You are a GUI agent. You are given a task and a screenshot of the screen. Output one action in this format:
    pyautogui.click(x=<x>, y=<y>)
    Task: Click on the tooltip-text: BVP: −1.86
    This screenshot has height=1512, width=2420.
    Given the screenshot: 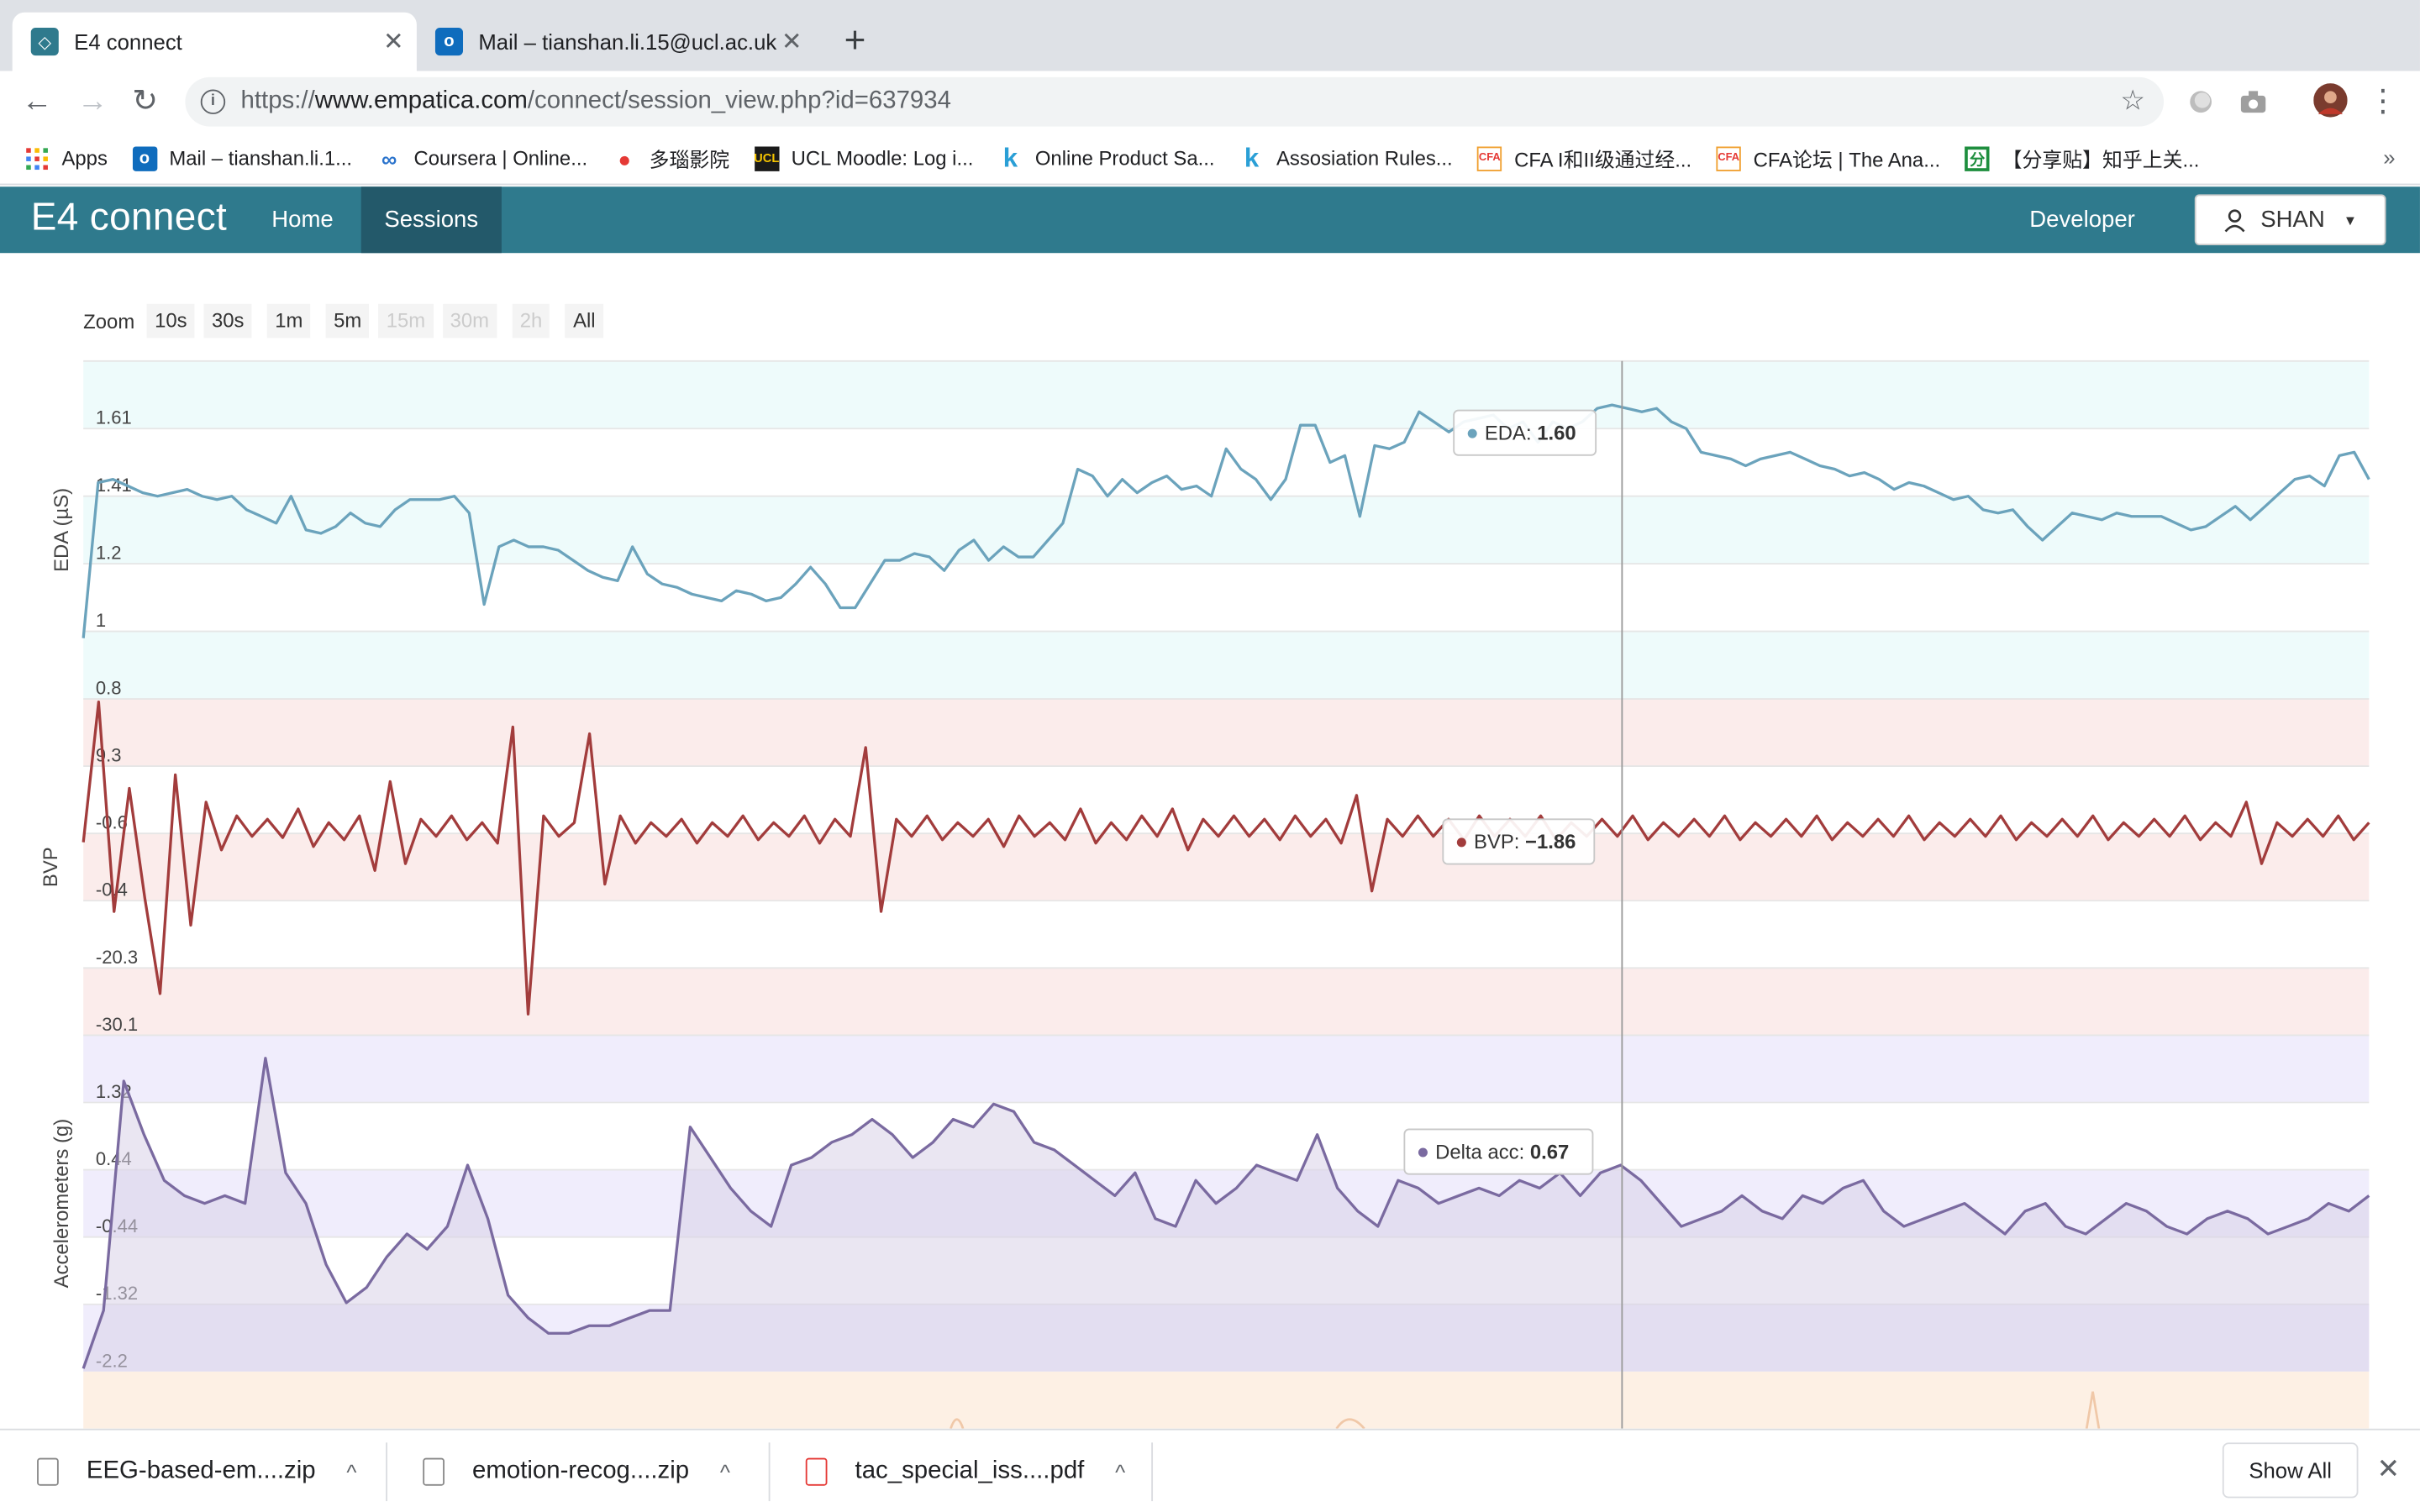 What is the action you would take?
    pyautogui.click(x=1525, y=842)
    